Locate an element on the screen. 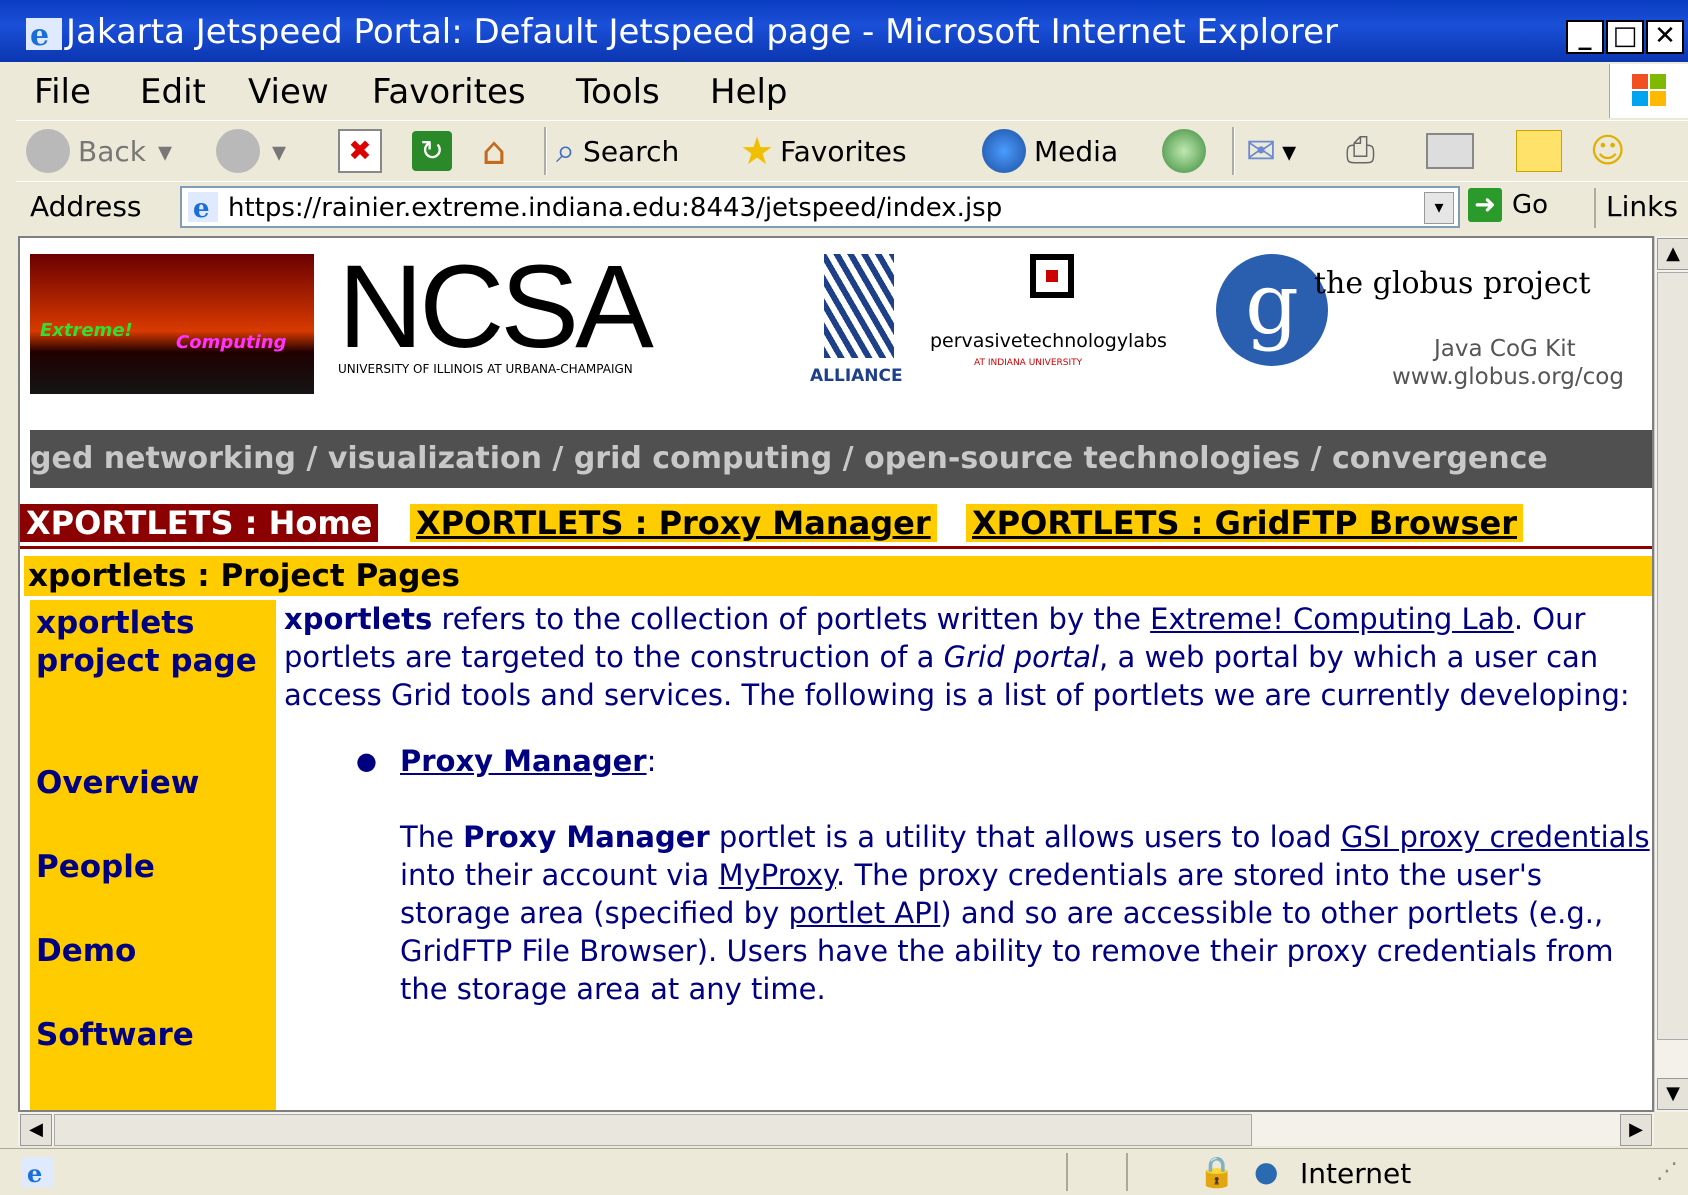  ncsa-logo-text: NCSA is located at coordinates (496, 307).